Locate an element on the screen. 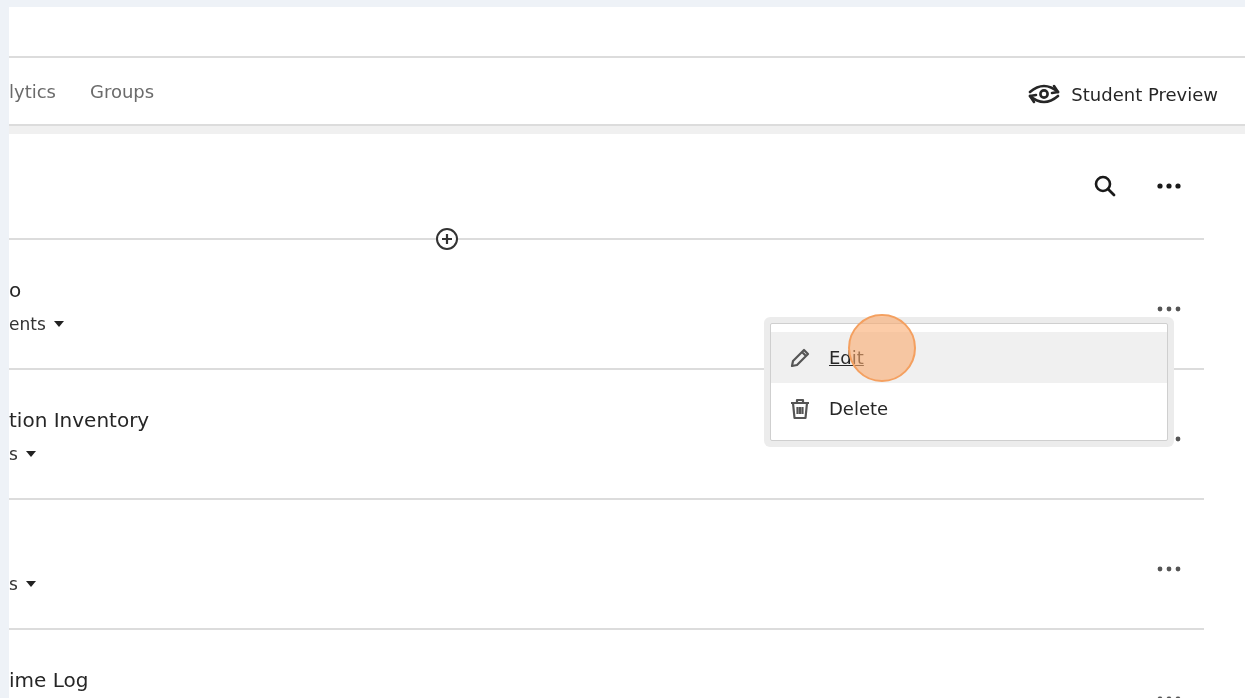  student-preview-button: Student Preview is located at coordinates (1122, 94).